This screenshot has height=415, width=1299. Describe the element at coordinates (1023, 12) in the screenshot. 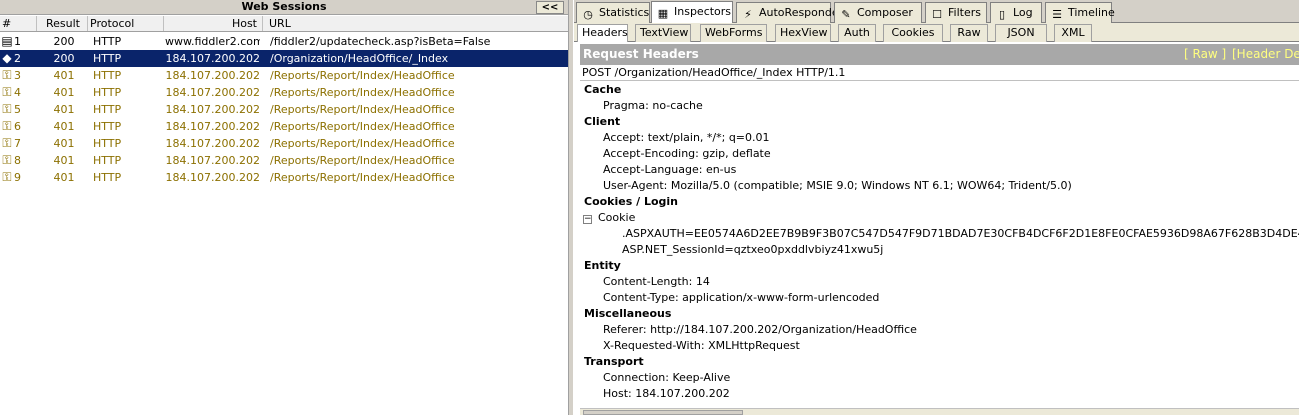

I see `tab-label: Log` at that location.